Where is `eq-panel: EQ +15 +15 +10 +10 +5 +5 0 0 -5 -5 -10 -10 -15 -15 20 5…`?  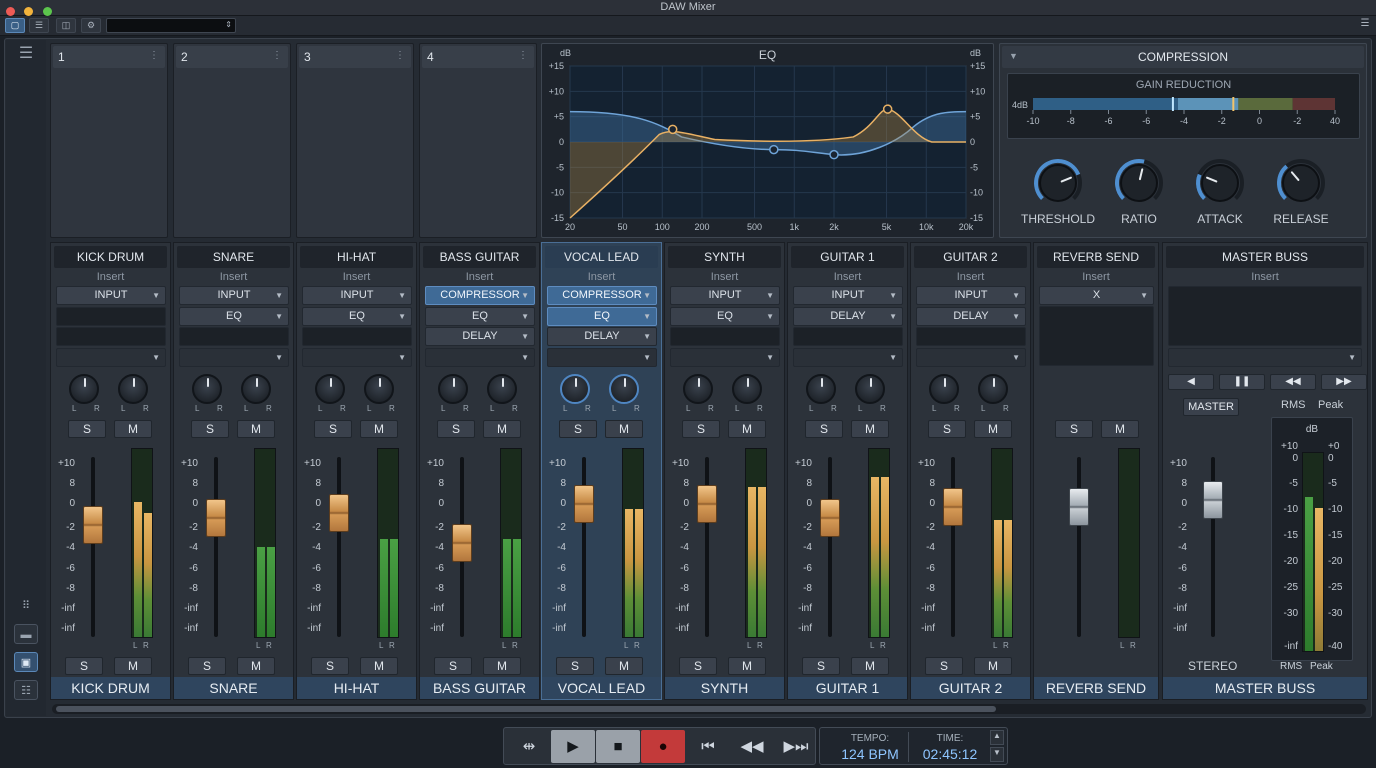
eq-panel: EQ +15 +15 +10 +10 +5 +5 0 0 -5 -5 -10 -10 -15 -15 20 5… is located at coordinates (767, 140).